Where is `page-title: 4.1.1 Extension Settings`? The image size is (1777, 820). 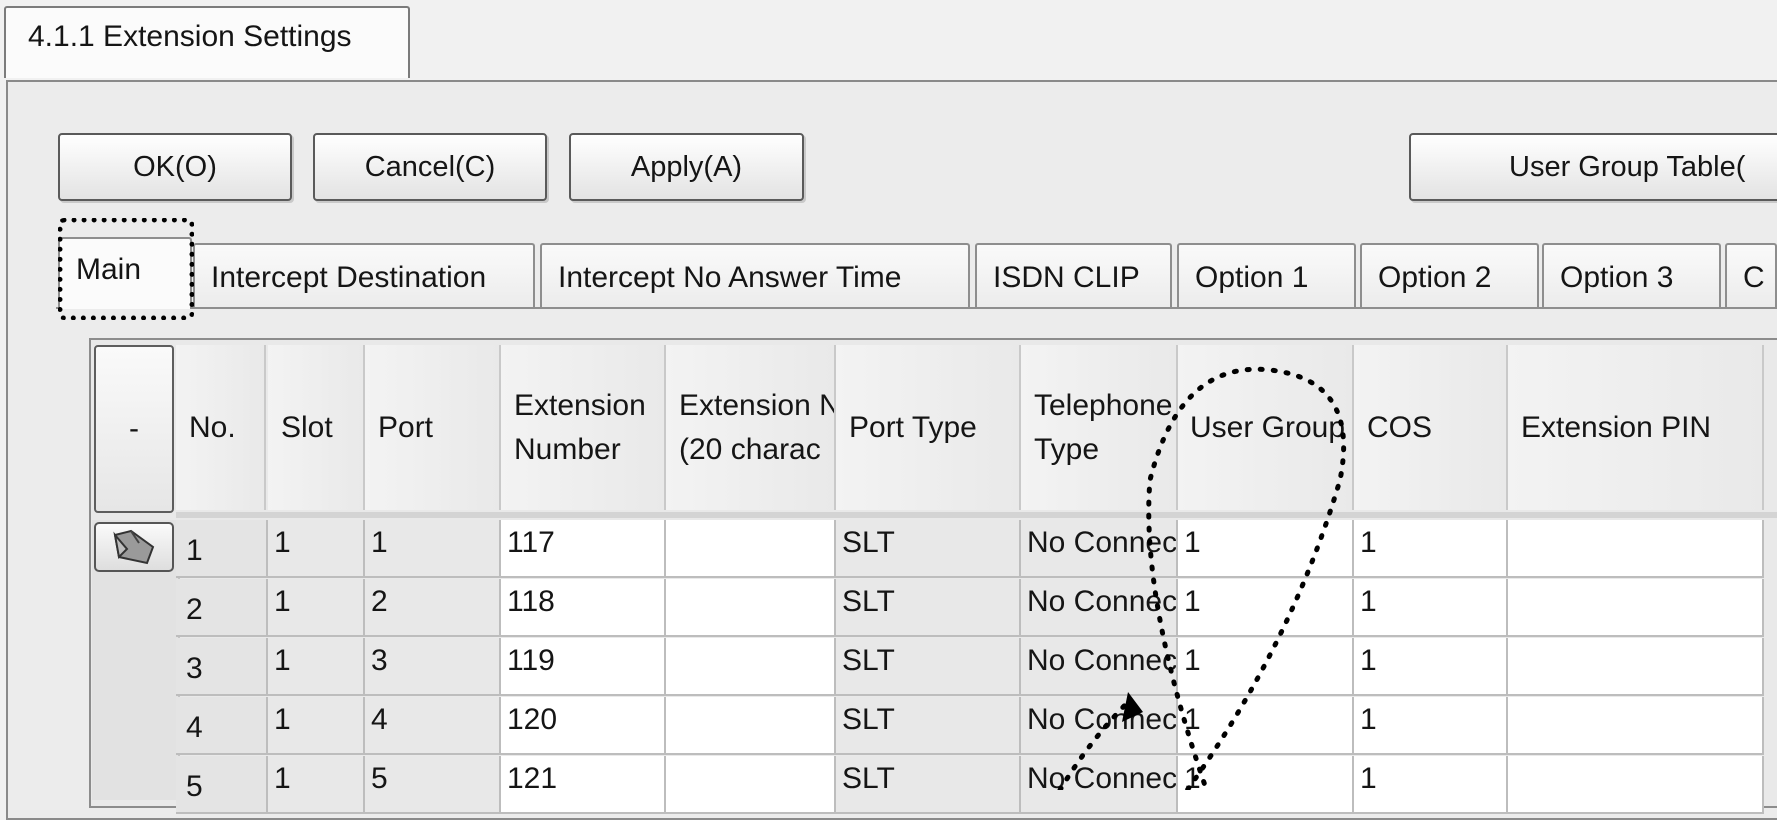
page-title: 4.1.1 Extension Settings is located at coordinates (190, 36).